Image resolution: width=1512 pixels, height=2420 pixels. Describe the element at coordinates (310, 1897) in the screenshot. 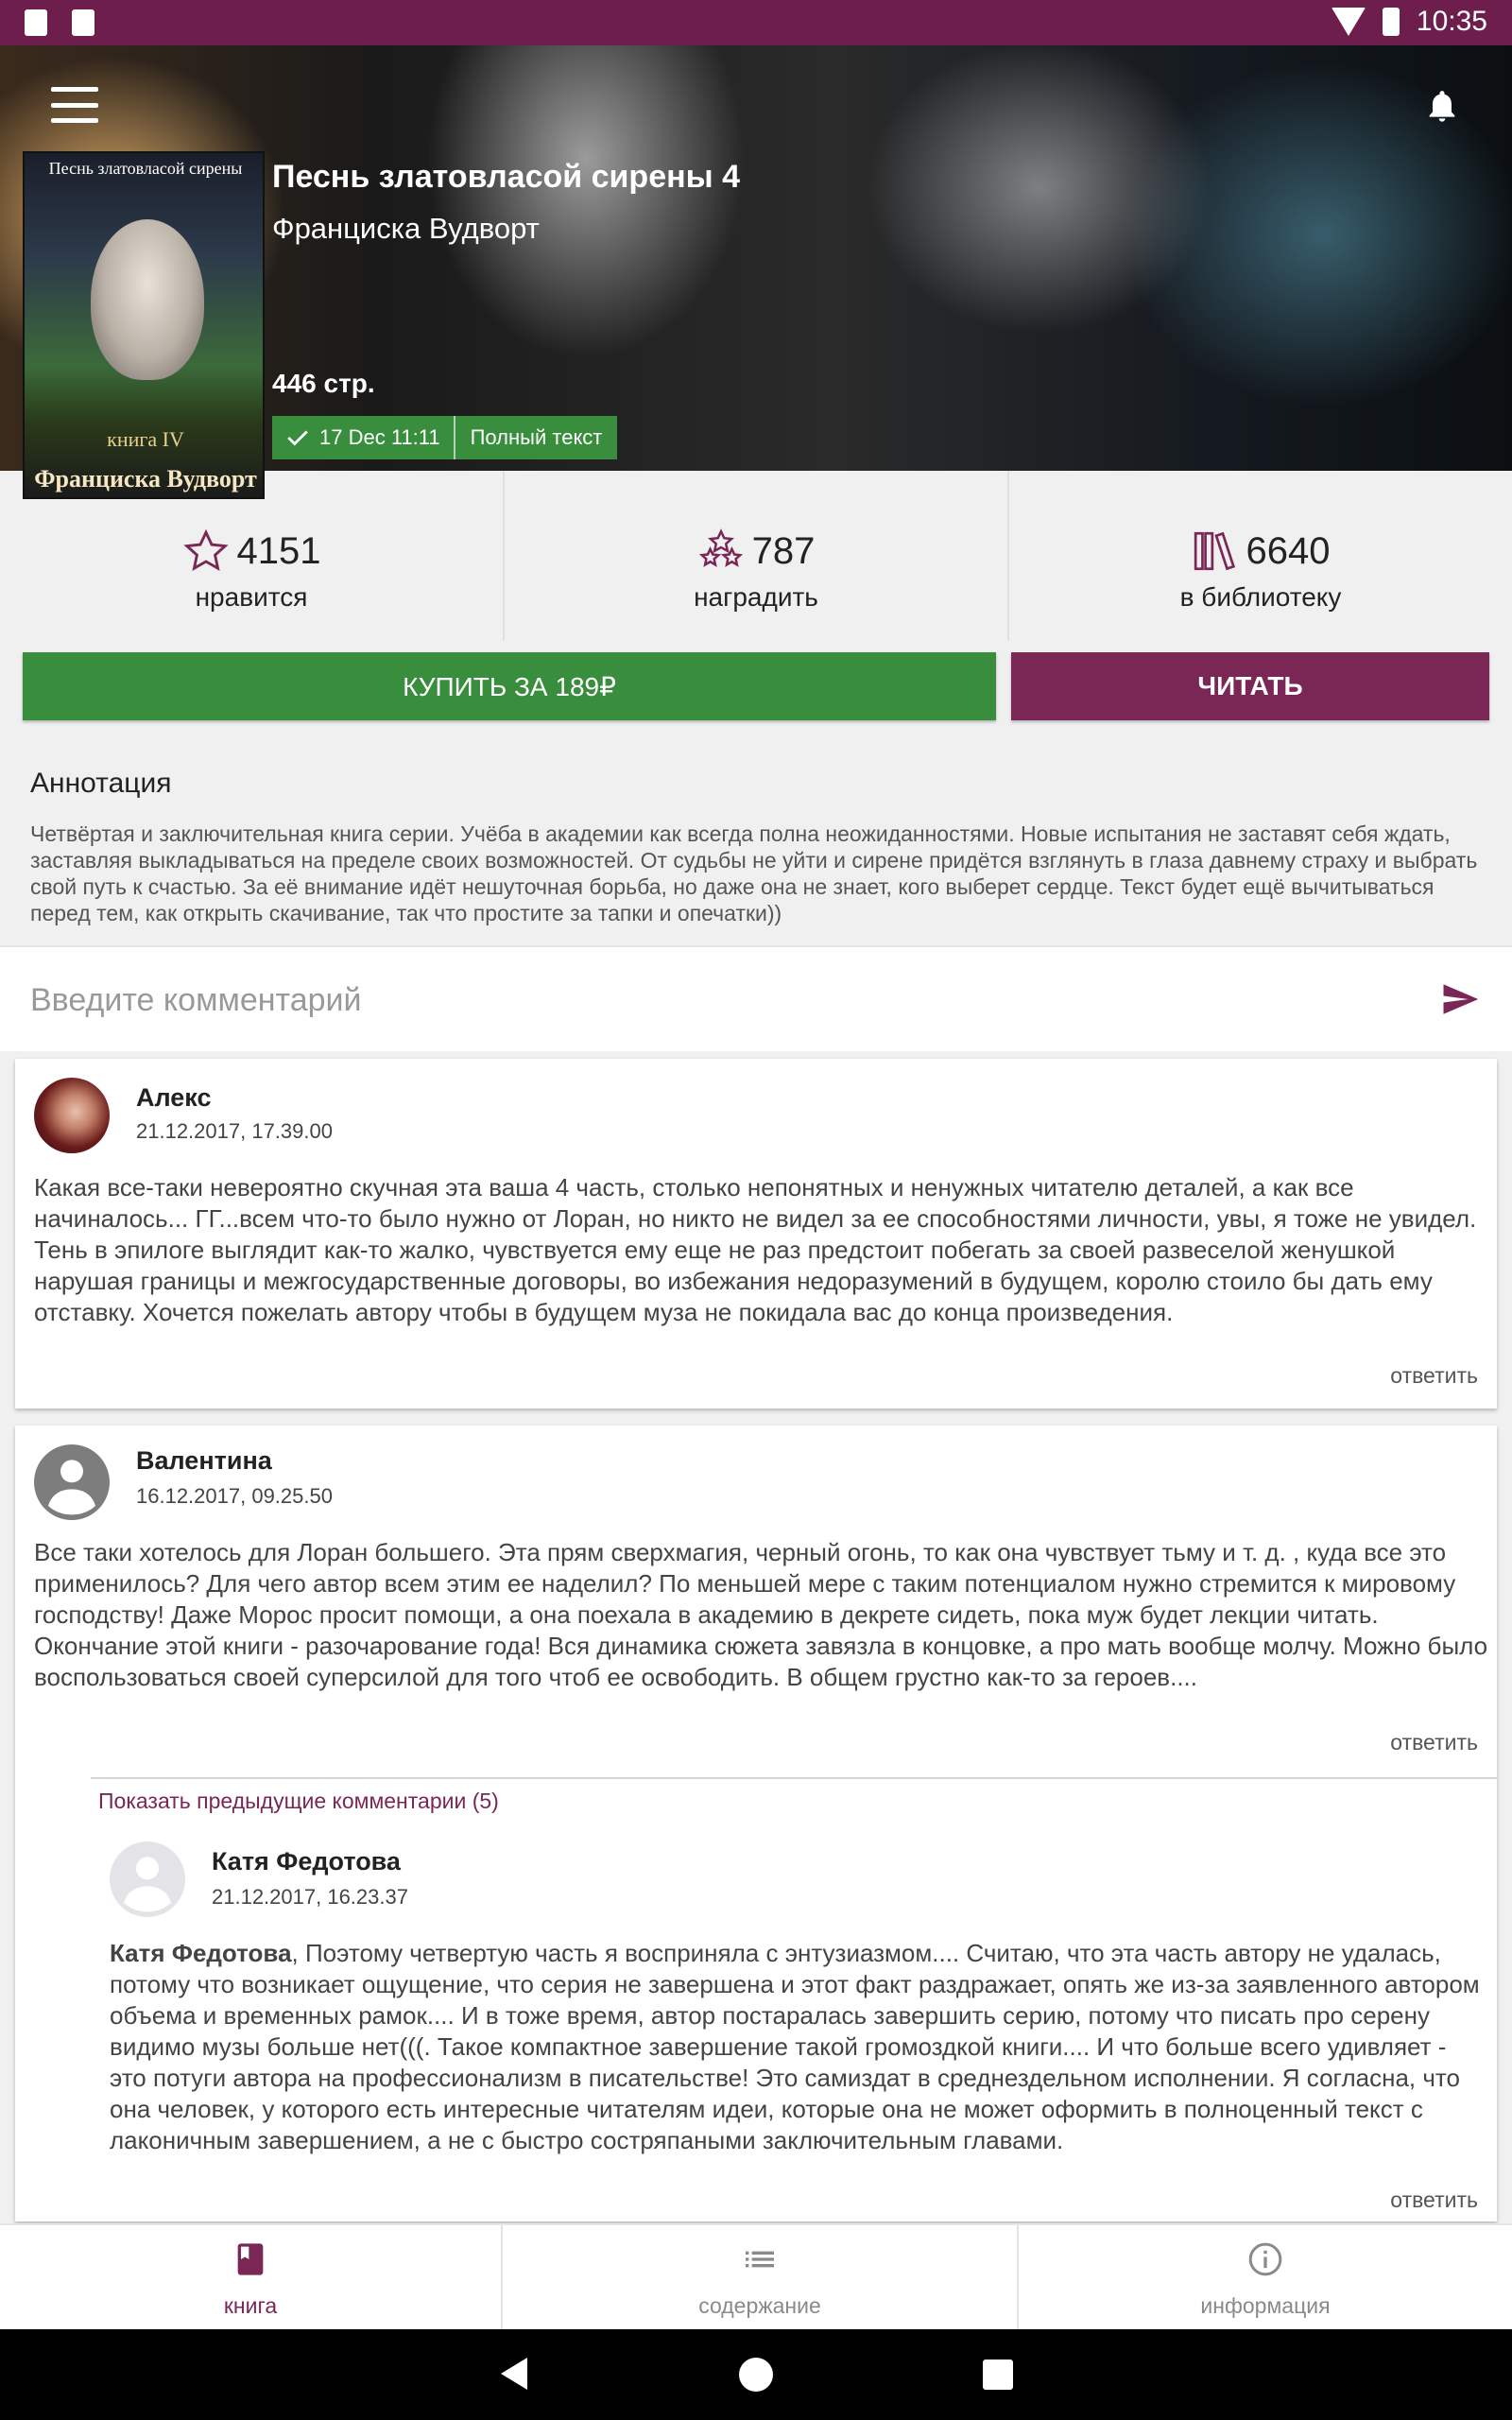

I see `comment-date: 21.12.2017, 16.23.37` at that location.